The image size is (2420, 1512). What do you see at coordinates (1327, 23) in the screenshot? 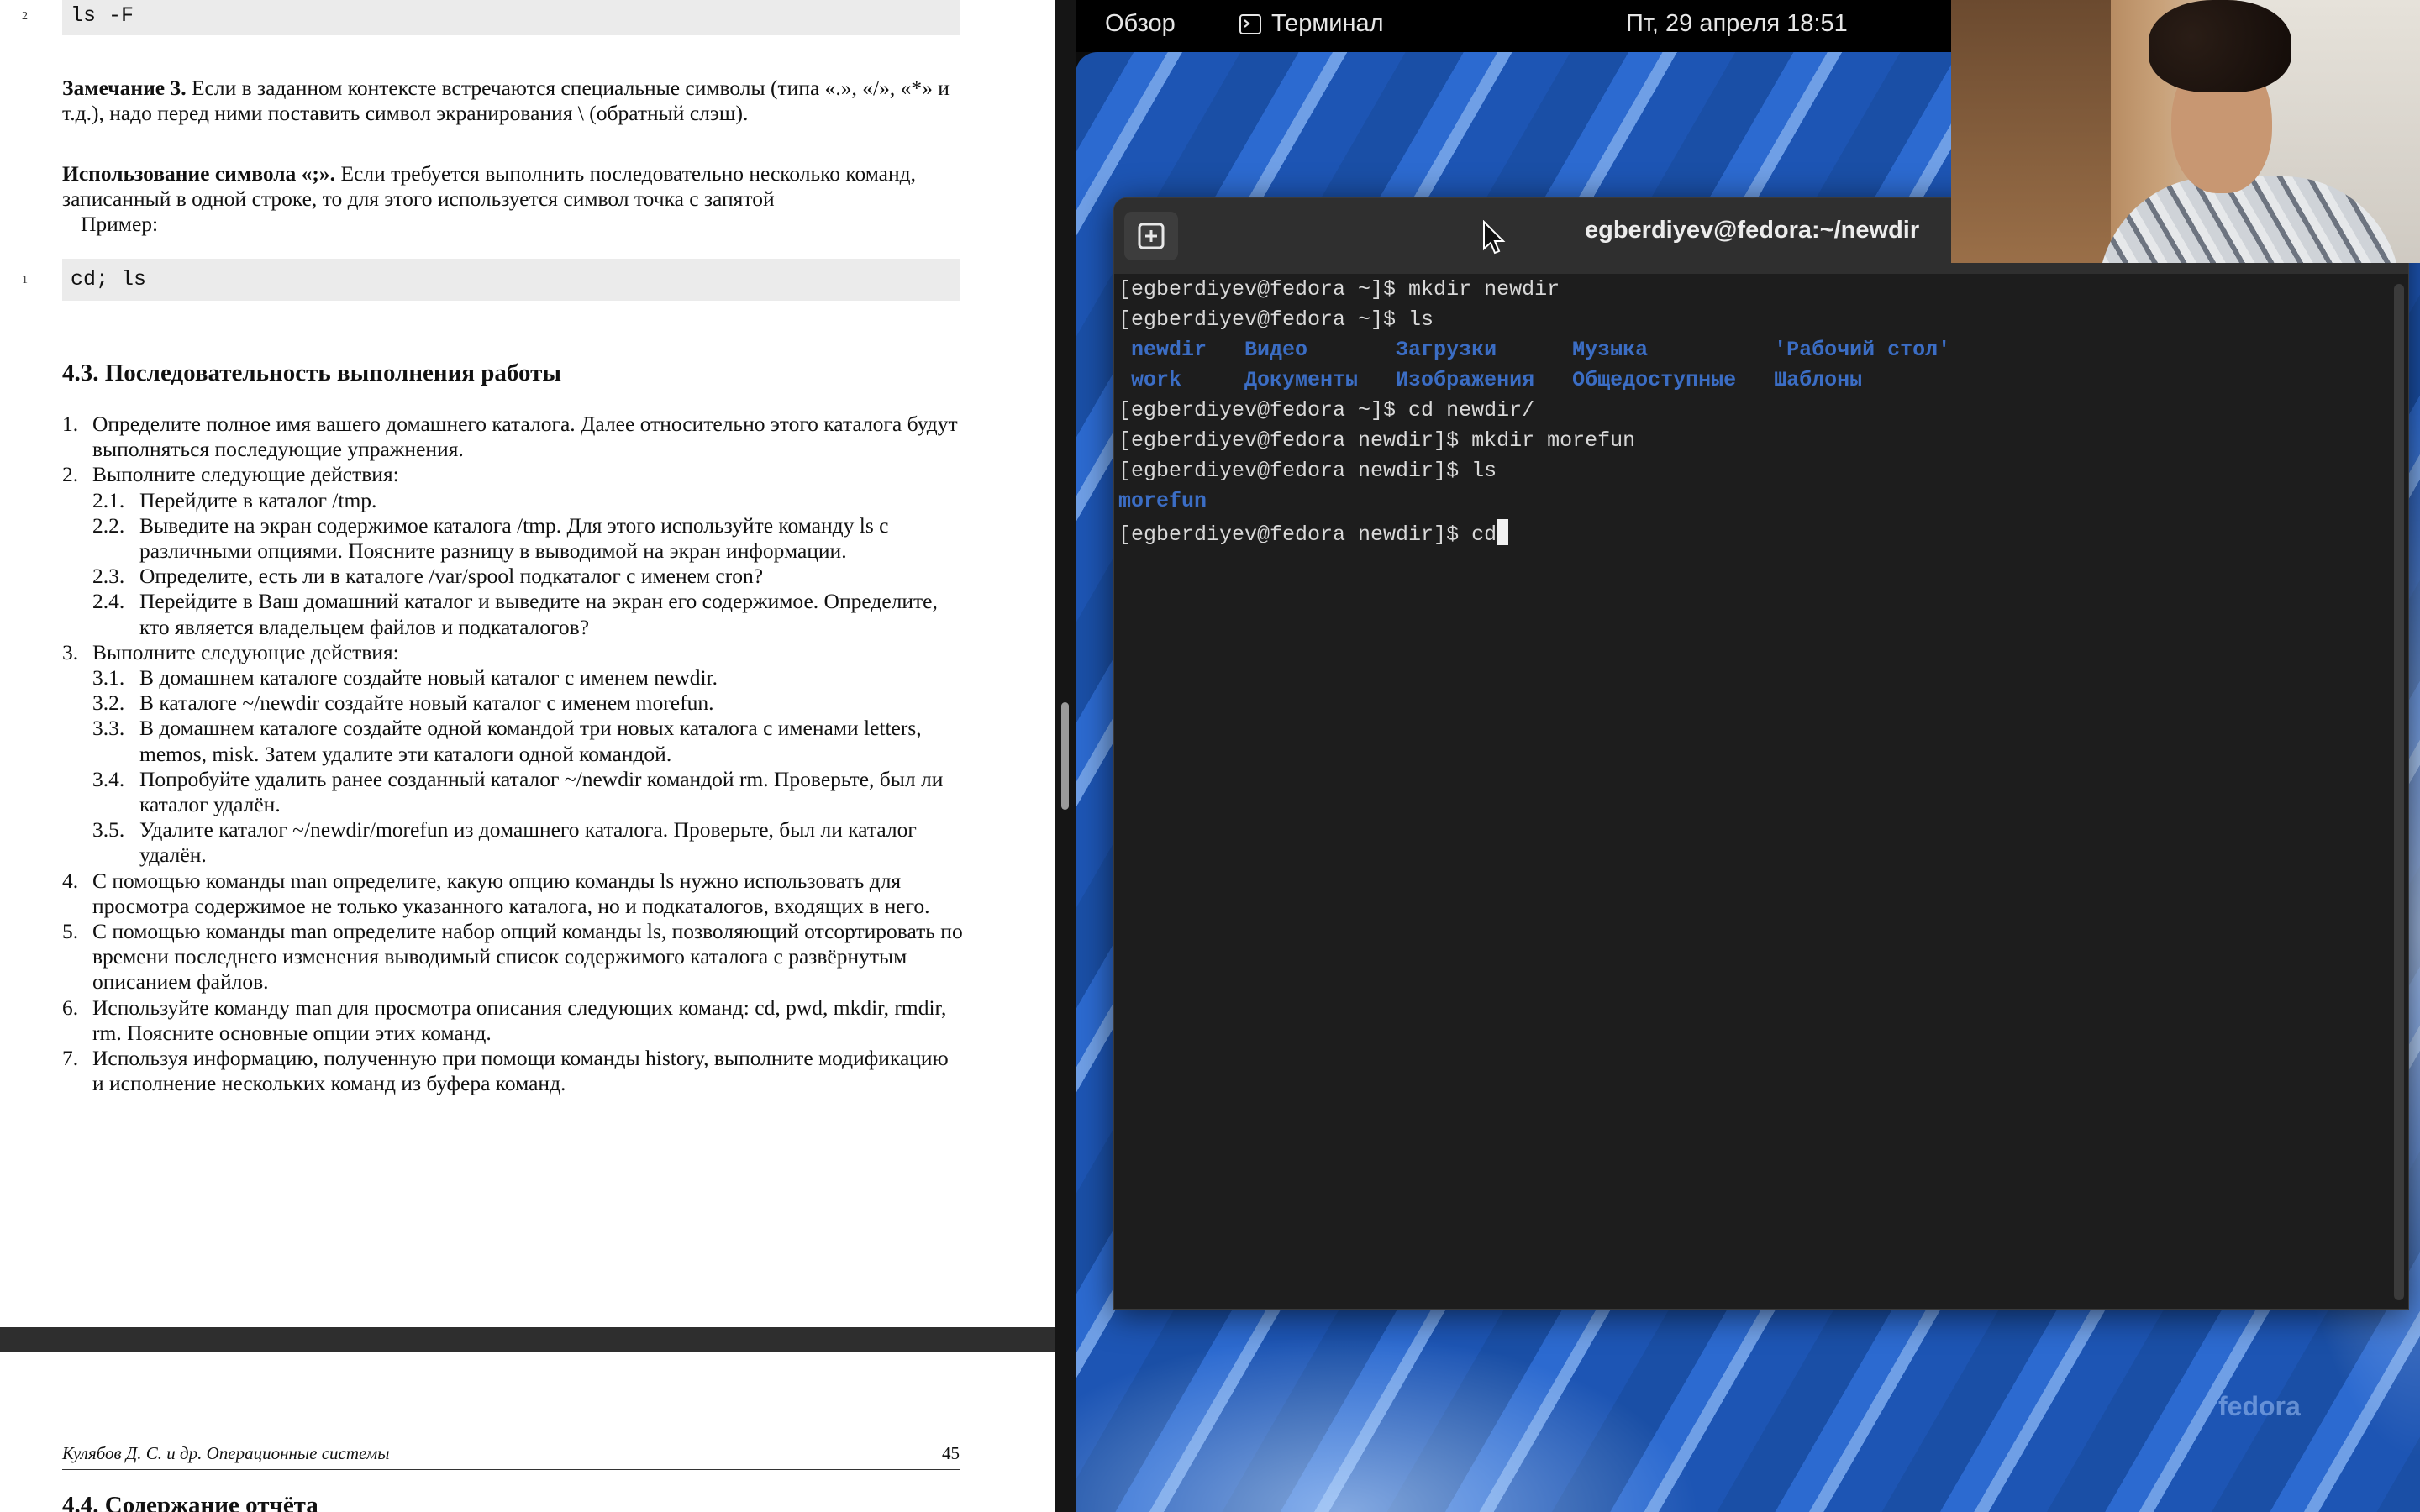
I see `app-menu-label: Терминал` at bounding box center [1327, 23].